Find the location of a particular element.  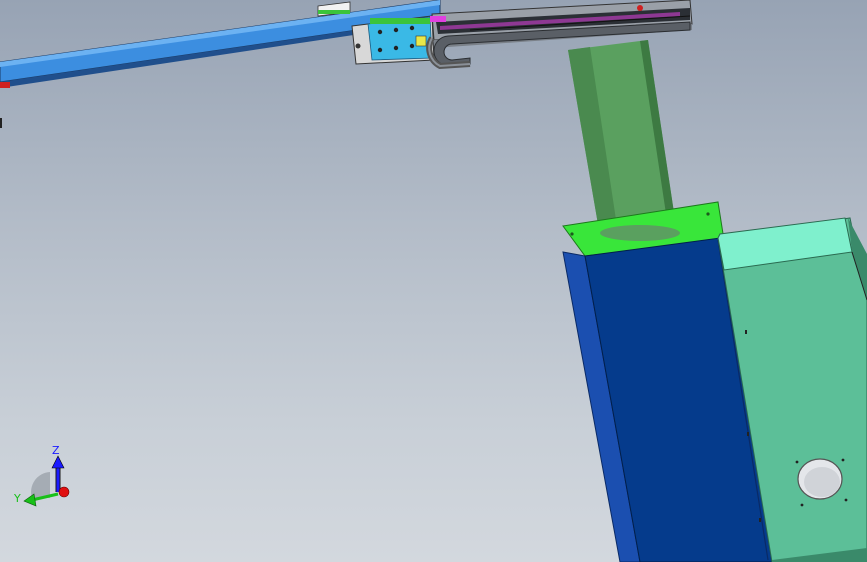

lift-cylinder is located at coordinates (622, 139).